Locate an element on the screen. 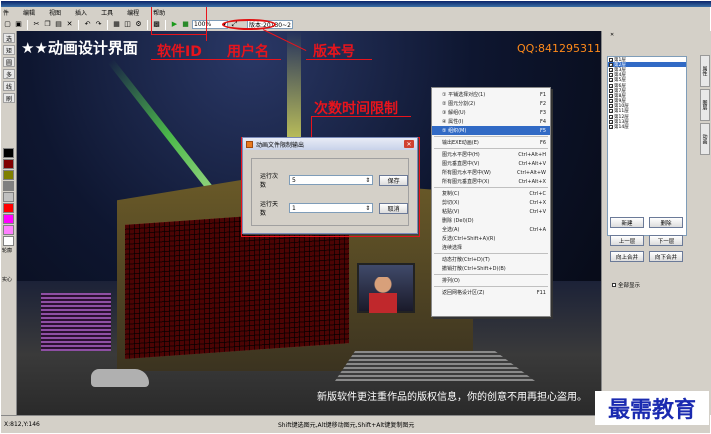 The image size is (711, 434). menu-edit: 编辑 is located at coordinates (29, 12).